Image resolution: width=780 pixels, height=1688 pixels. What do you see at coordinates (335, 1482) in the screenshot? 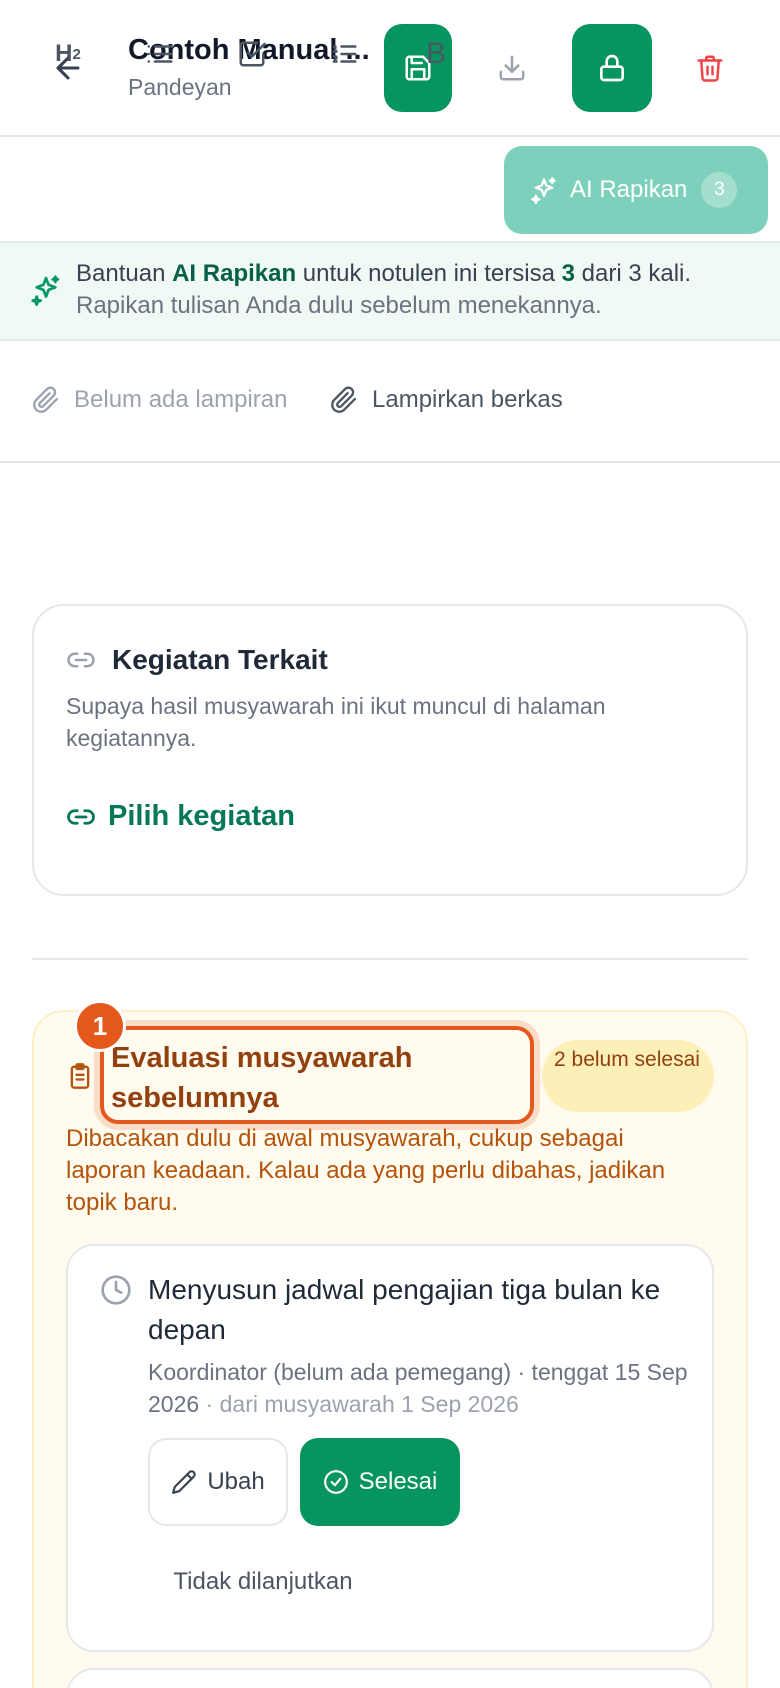
I see `check-circle-icon` at bounding box center [335, 1482].